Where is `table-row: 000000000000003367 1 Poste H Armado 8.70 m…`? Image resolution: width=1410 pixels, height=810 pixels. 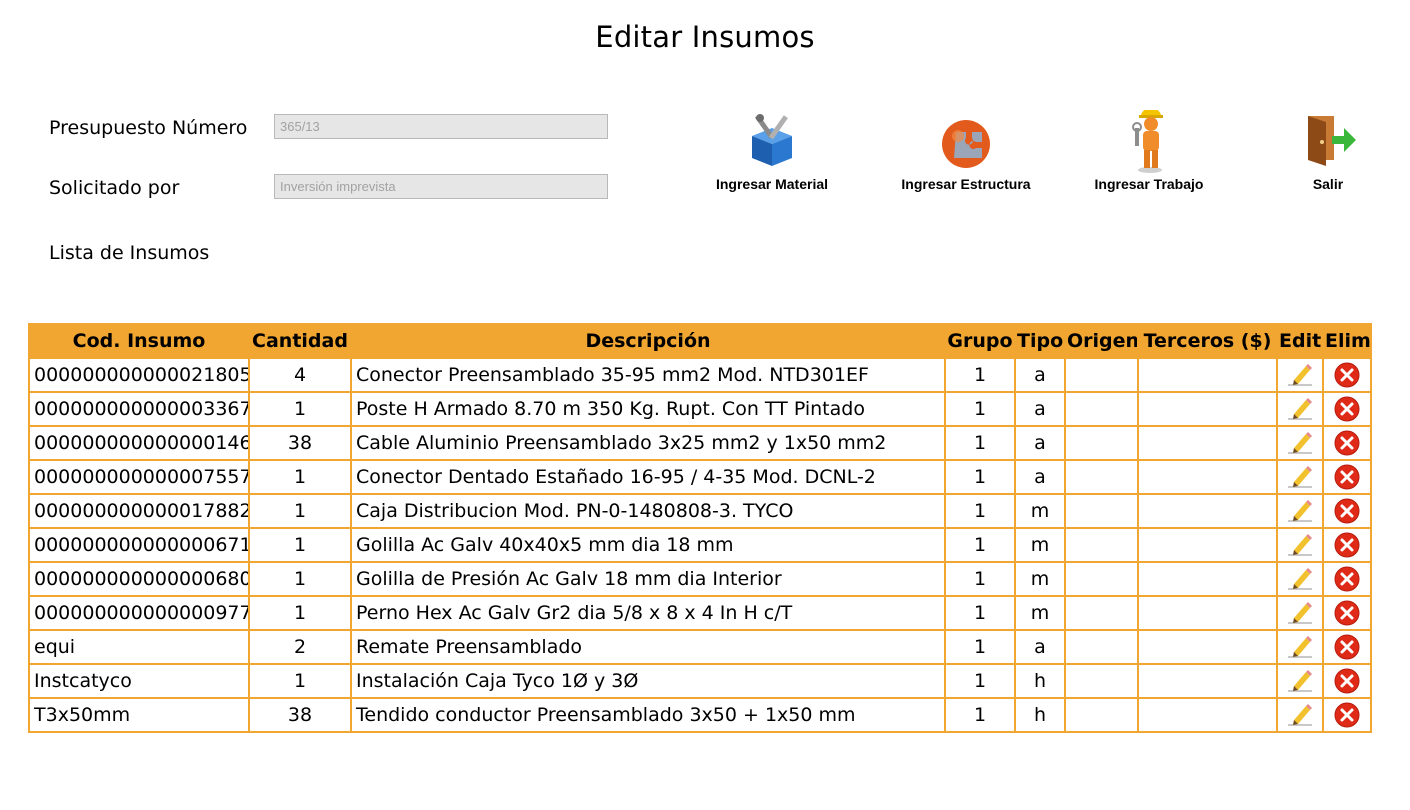 table-row: 000000000000003367 1 Poste H Armado 8.70 m… is located at coordinates (700, 409).